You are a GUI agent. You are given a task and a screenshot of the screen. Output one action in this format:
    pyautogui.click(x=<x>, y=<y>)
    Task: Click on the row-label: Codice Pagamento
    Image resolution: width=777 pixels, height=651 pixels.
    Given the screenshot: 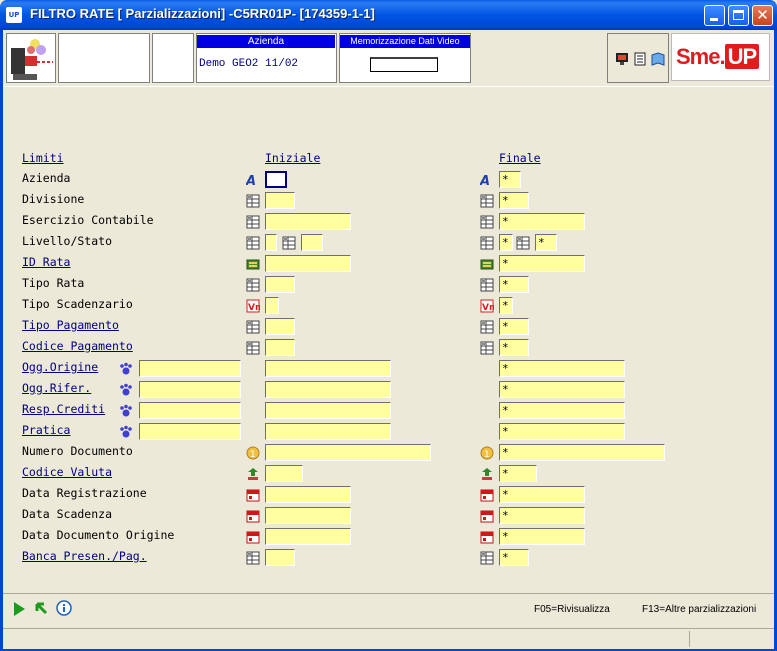 What is the action you would take?
    pyautogui.click(x=77, y=346)
    